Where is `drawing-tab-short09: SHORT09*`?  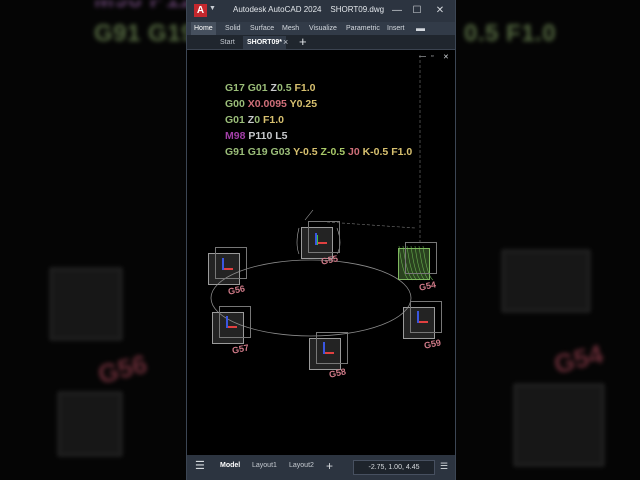 drawing-tab-short09: SHORT09* is located at coordinates (265, 42).